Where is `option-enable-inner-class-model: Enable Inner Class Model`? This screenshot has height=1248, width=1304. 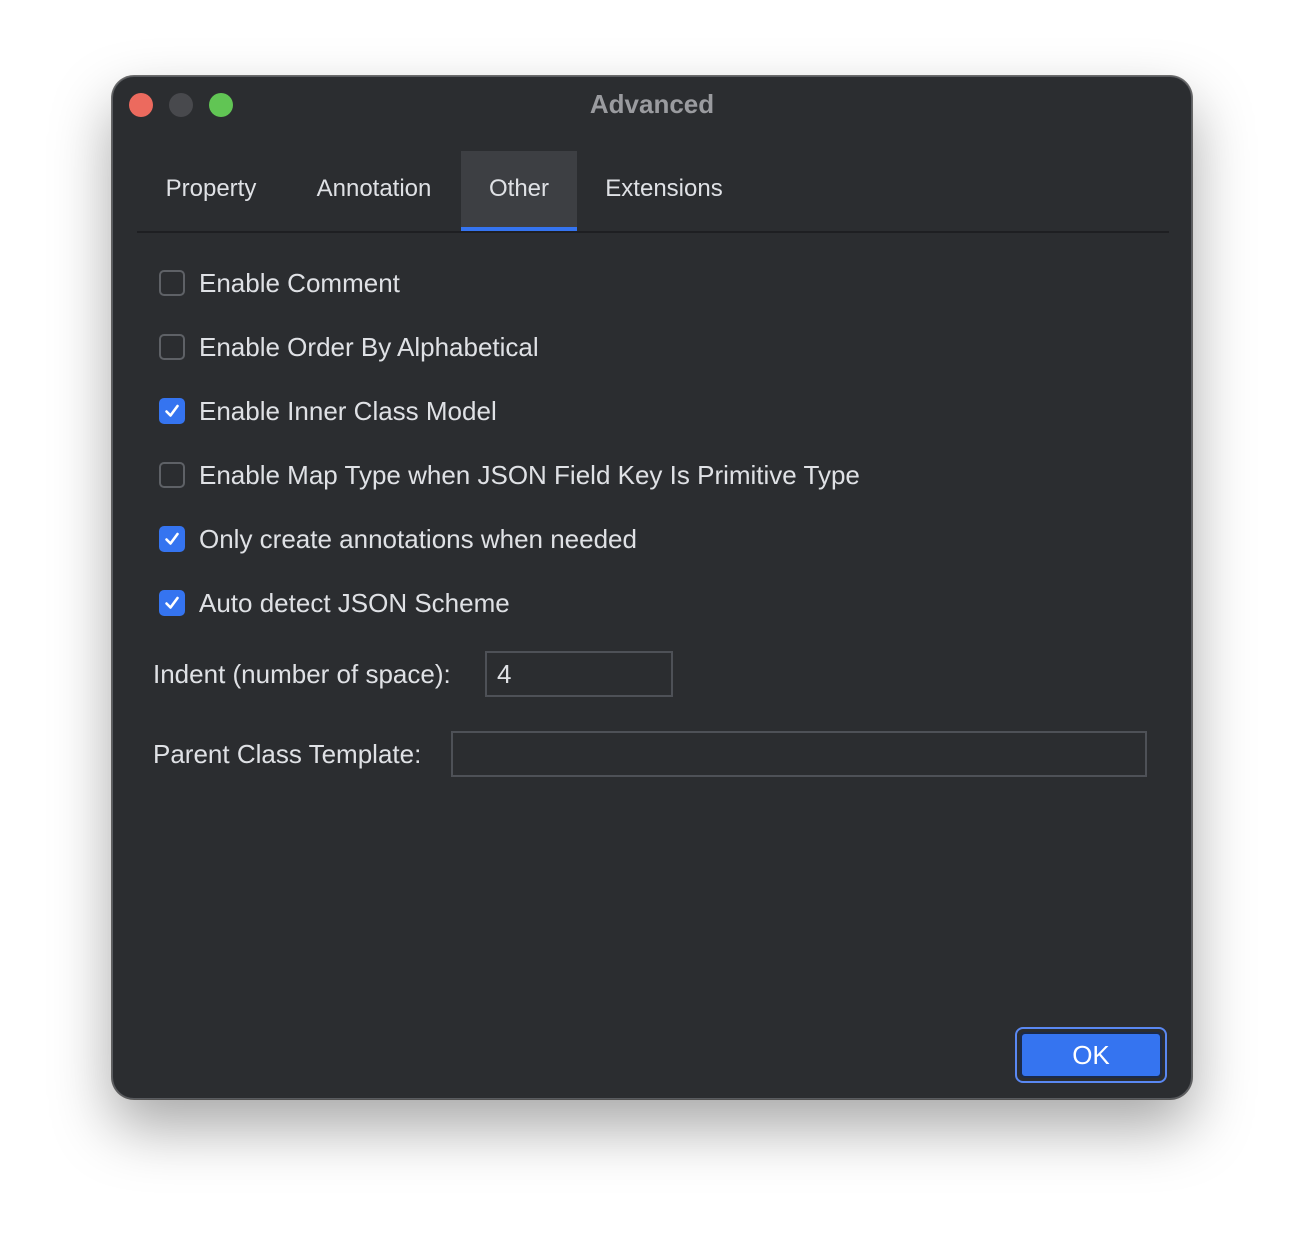
option-enable-inner-class-model: Enable Inner Class Model is located at coordinates (328, 411).